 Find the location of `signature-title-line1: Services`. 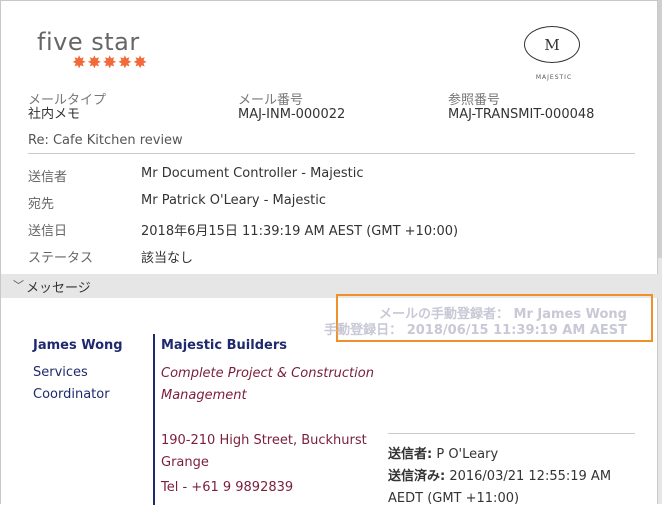

signature-title-line1: Services is located at coordinates (60, 372).